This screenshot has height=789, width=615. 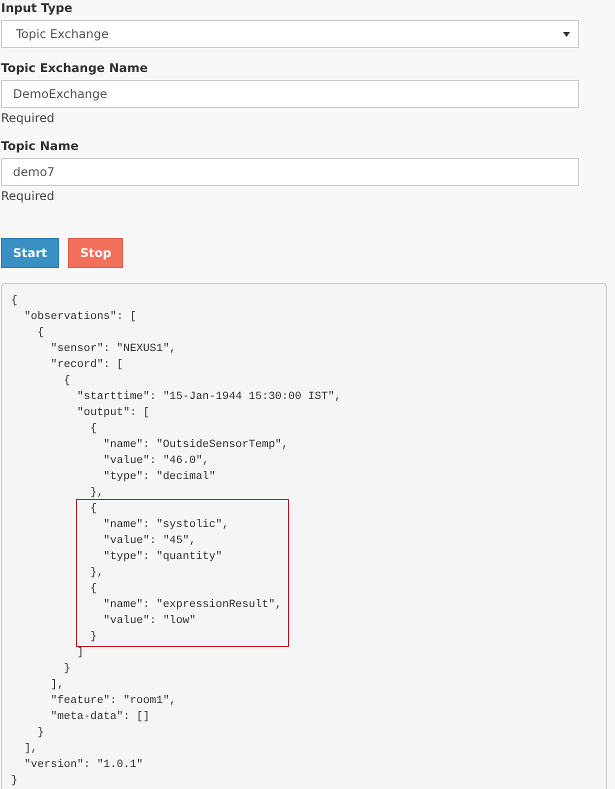 What do you see at coordinates (192, 605) in the screenshot?
I see `code-line: "name": "expressionResult",` at bounding box center [192, 605].